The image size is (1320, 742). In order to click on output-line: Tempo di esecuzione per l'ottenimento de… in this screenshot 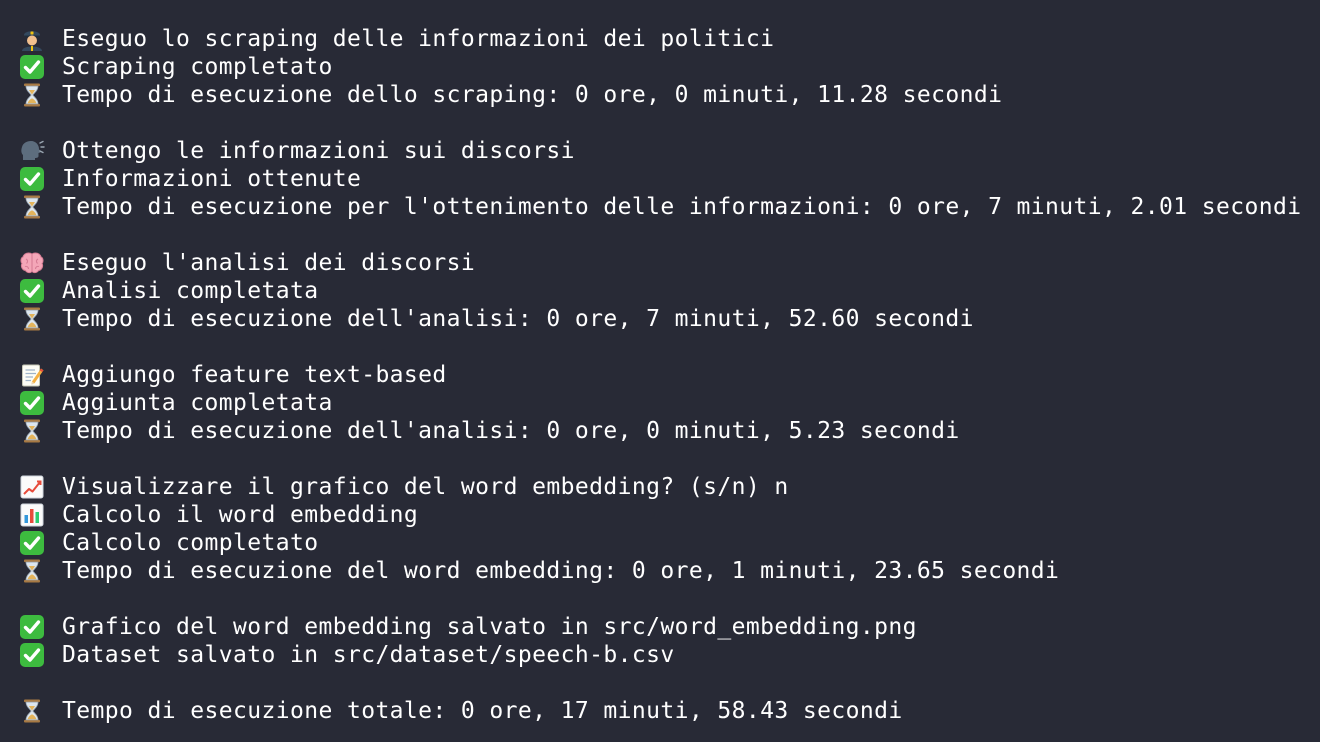, I will do `click(669, 207)`.